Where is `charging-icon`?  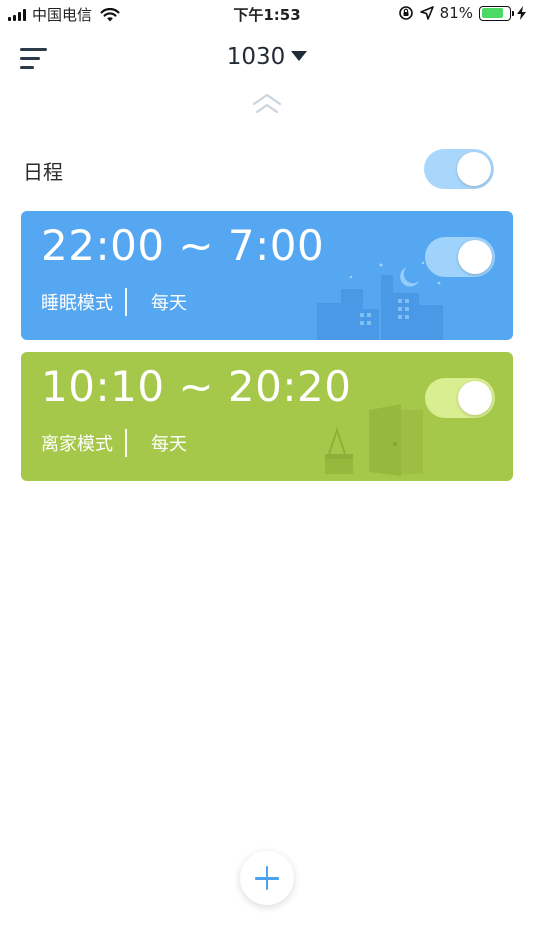 charging-icon is located at coordinates (521, 13).